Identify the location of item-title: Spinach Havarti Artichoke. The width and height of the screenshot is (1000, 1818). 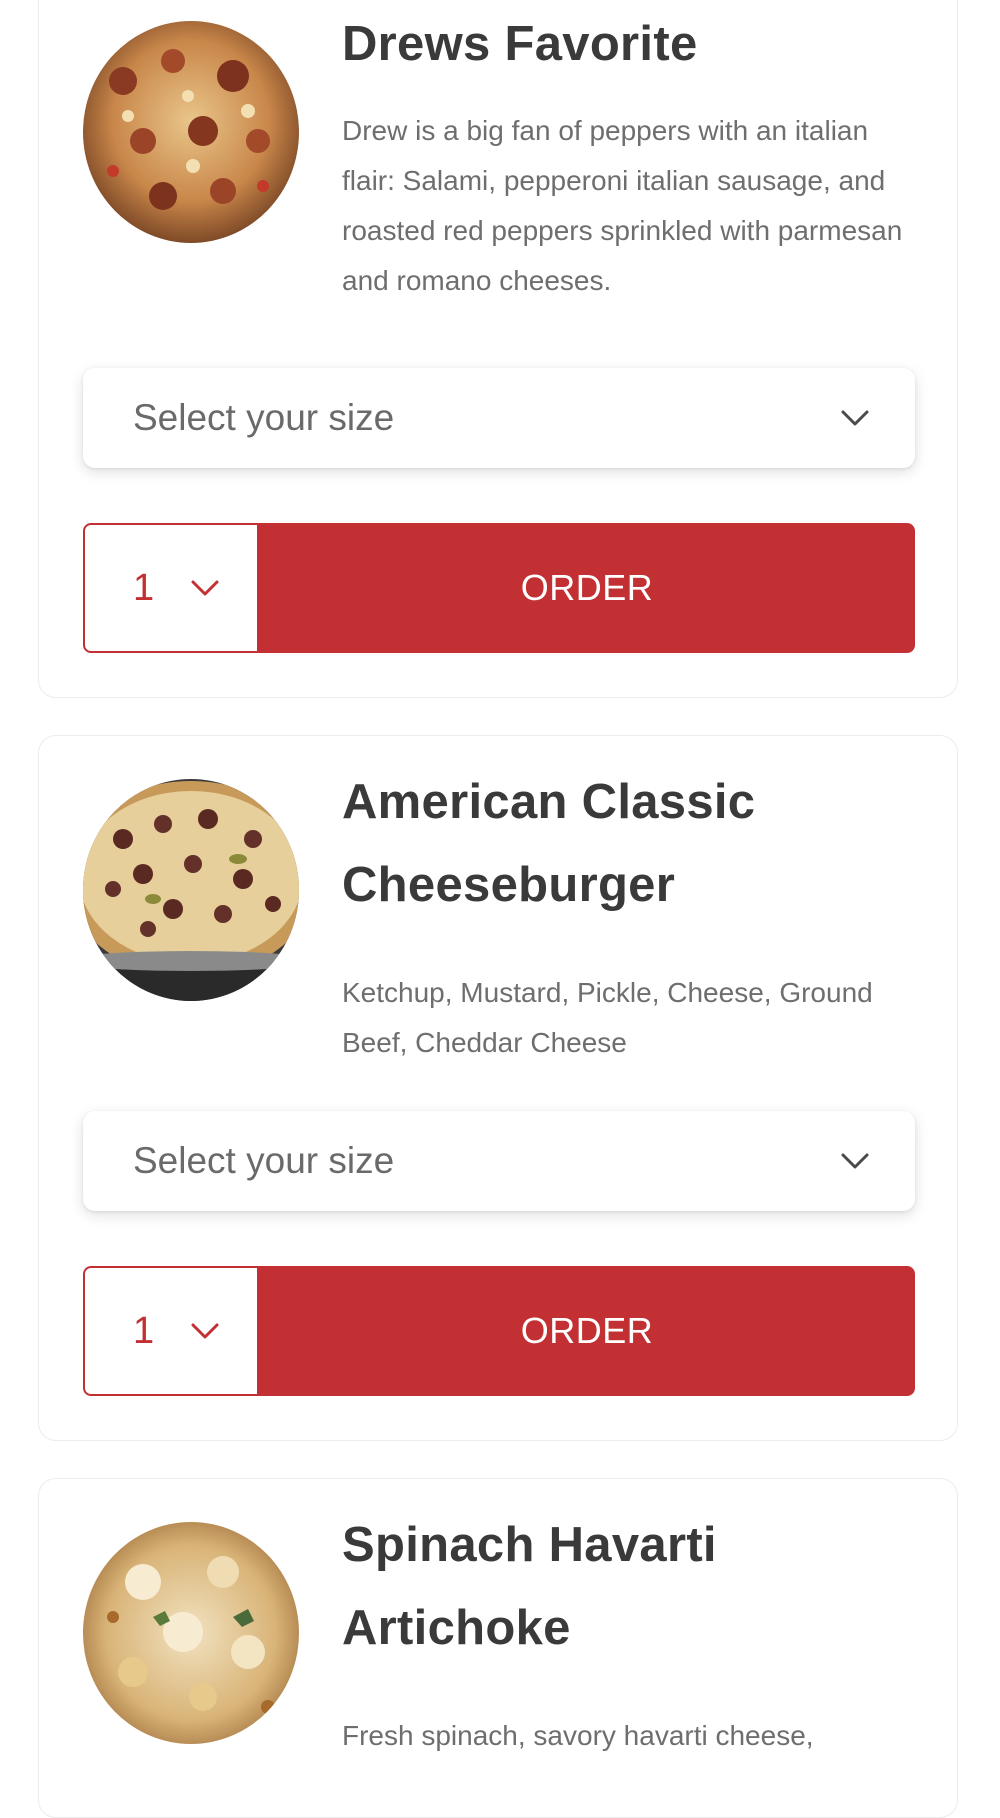
(529, 1586).